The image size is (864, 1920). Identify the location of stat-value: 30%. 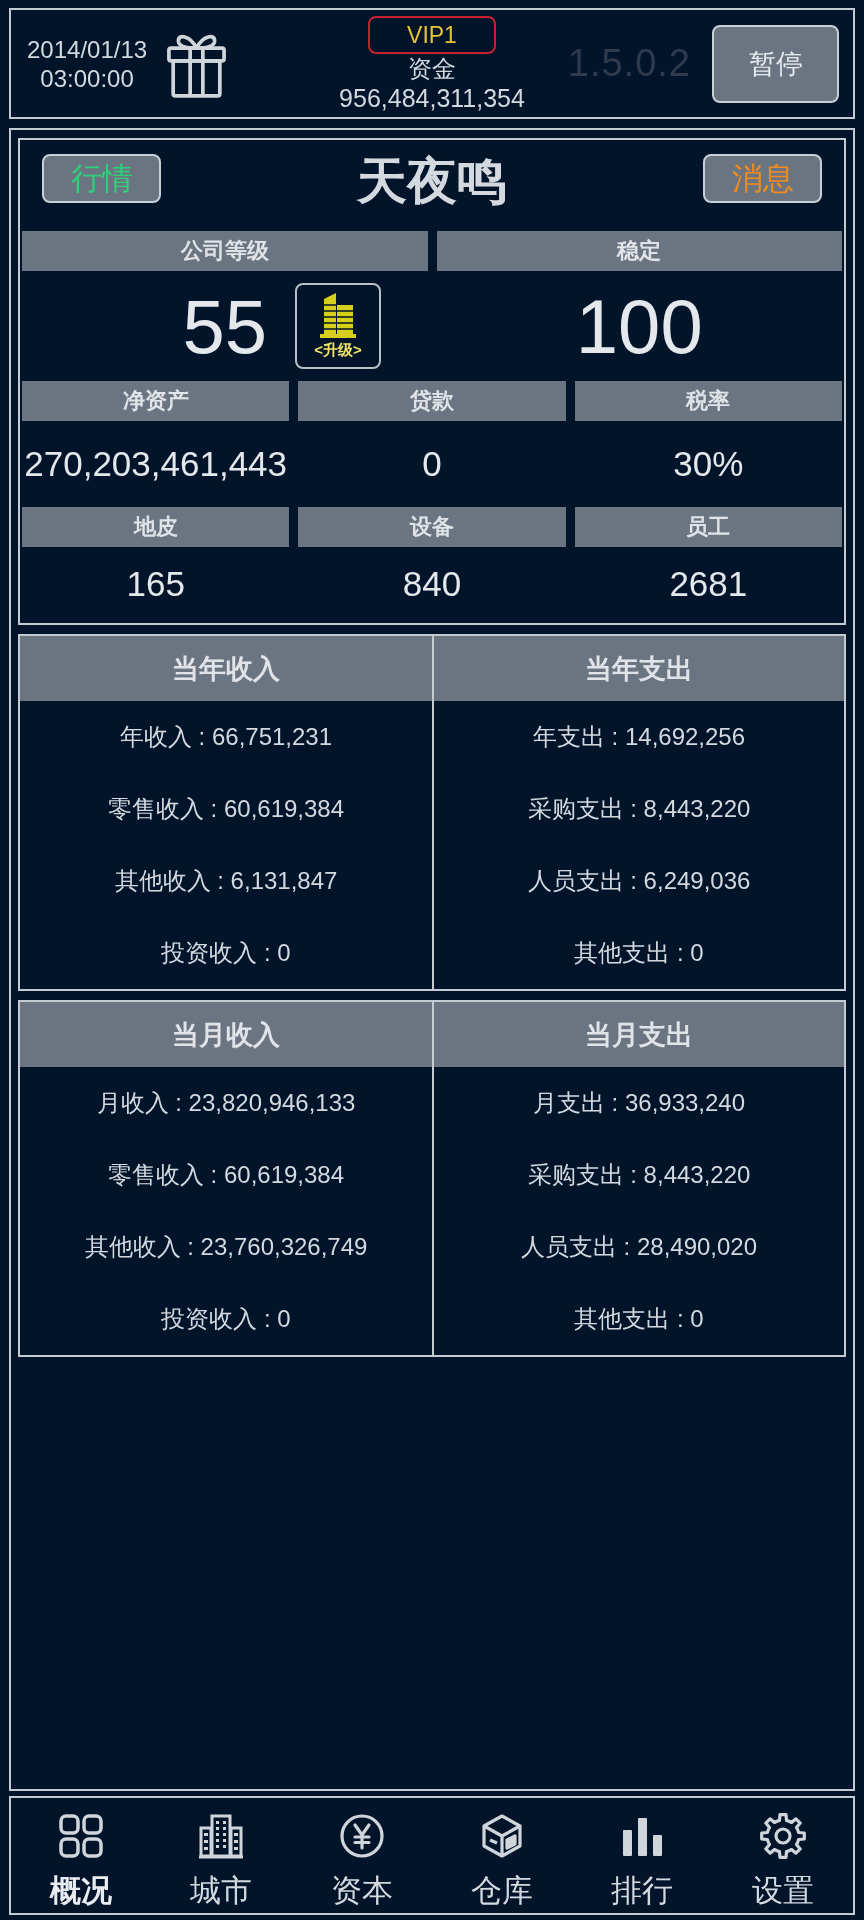
(708, 464).